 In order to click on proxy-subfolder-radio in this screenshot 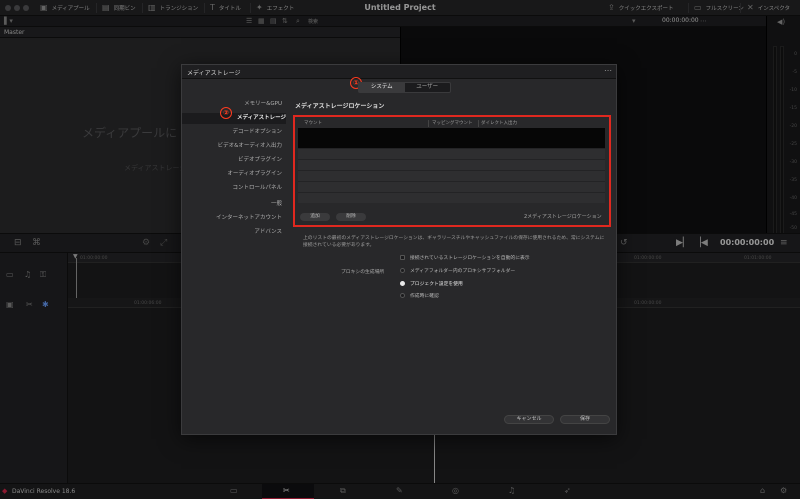, I will do `click(402, 270)`.